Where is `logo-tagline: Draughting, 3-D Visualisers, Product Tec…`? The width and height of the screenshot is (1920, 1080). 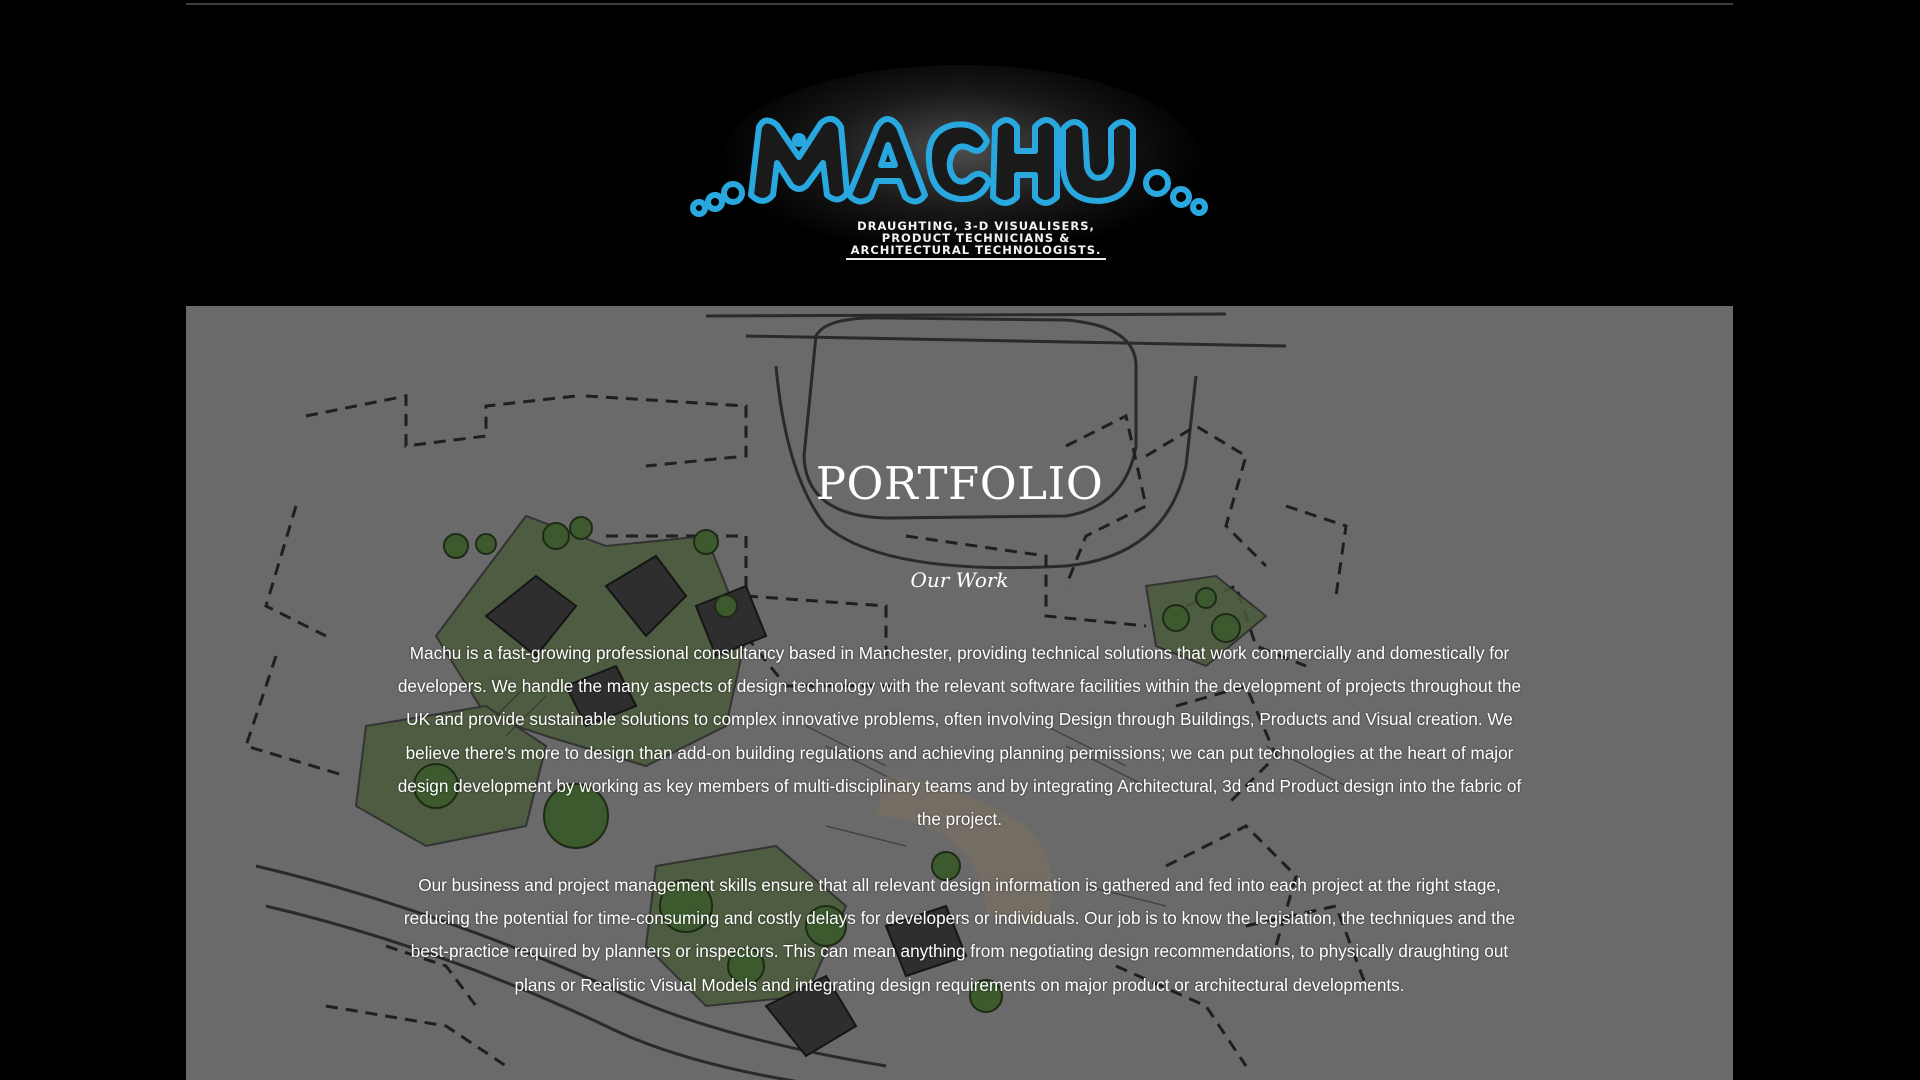 logo-tagline: Draughting, 3-D Visualisers, Product Tec… is located at coordinates (976, 238).